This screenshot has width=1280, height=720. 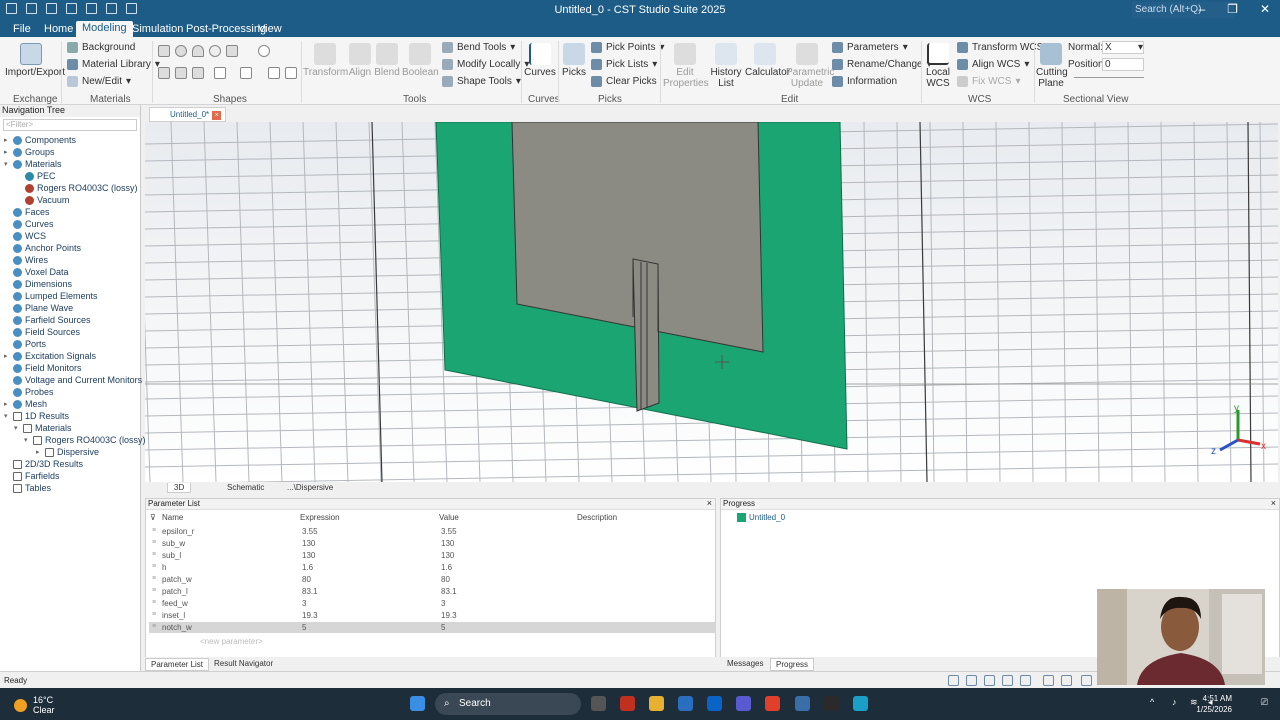 I want to click on param-value: 3.55, so click(x=449, y=531).